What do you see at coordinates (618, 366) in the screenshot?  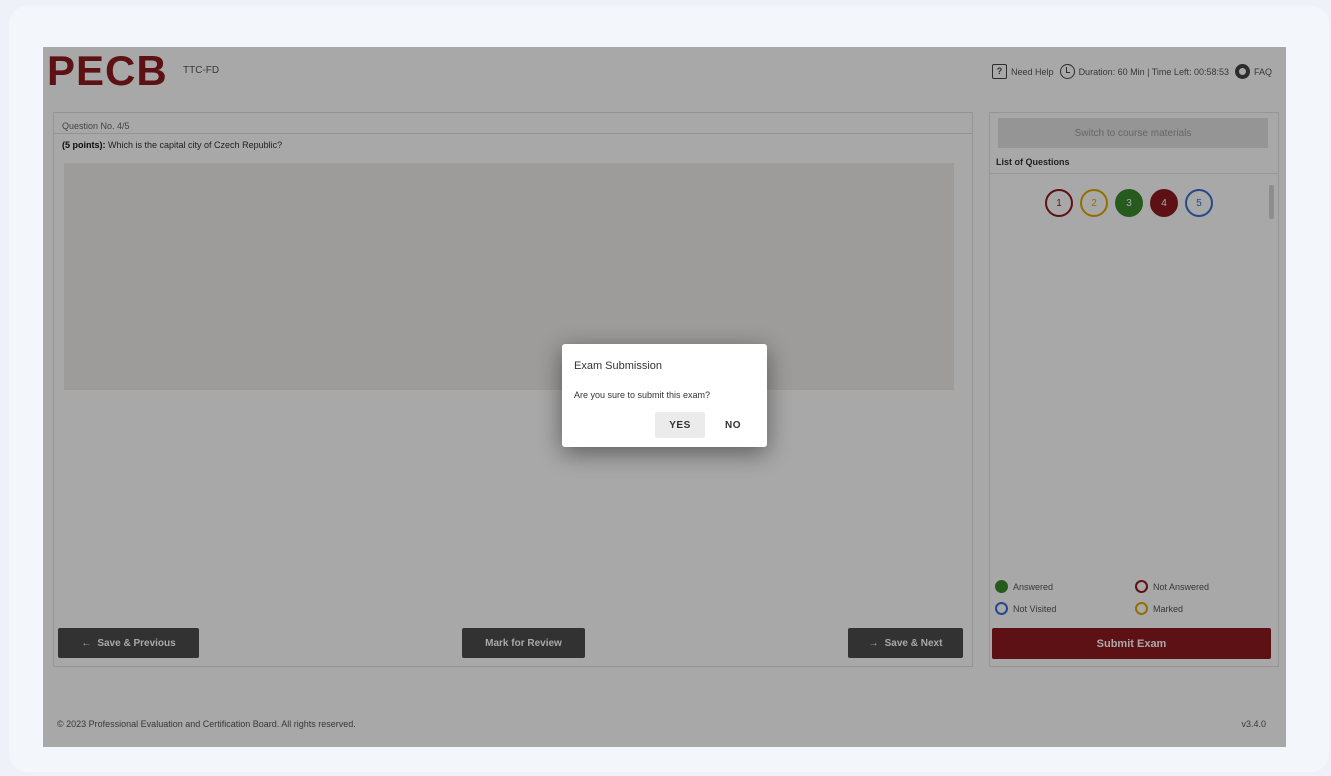 I see `dialog-title: Exam Submission` at bounding box center [618, 366].